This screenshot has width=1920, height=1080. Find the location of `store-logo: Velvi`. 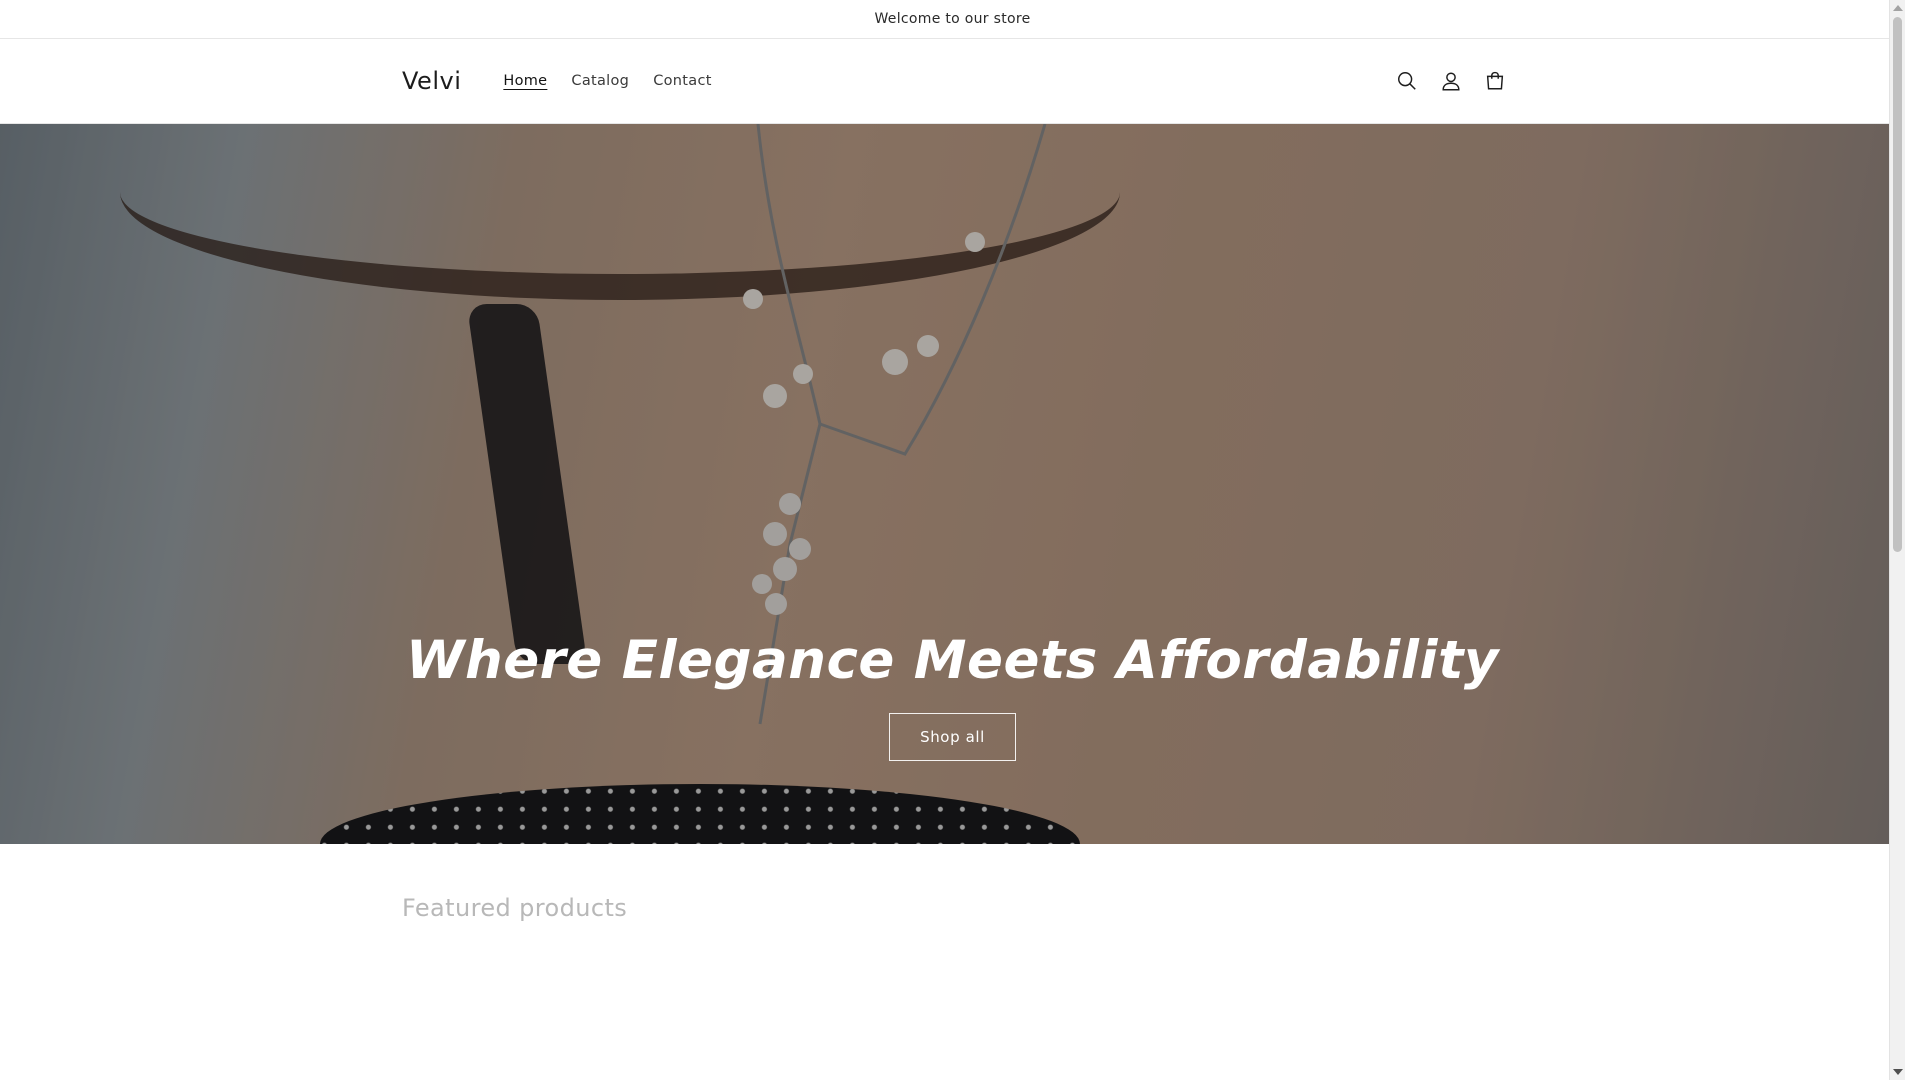

store-logo: Velvi is located at coordinates (431, 81).